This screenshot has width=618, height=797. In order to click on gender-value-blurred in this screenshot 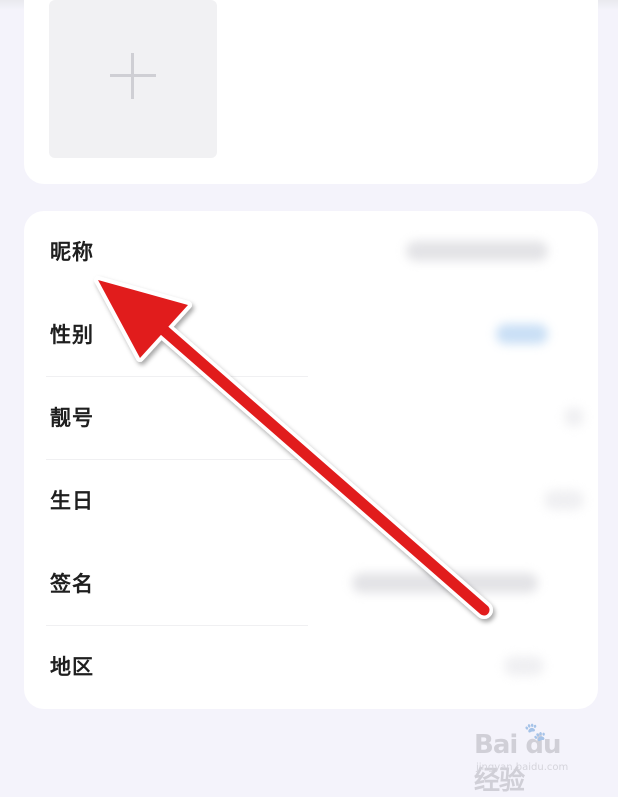, I will do `click(522, 334)`.